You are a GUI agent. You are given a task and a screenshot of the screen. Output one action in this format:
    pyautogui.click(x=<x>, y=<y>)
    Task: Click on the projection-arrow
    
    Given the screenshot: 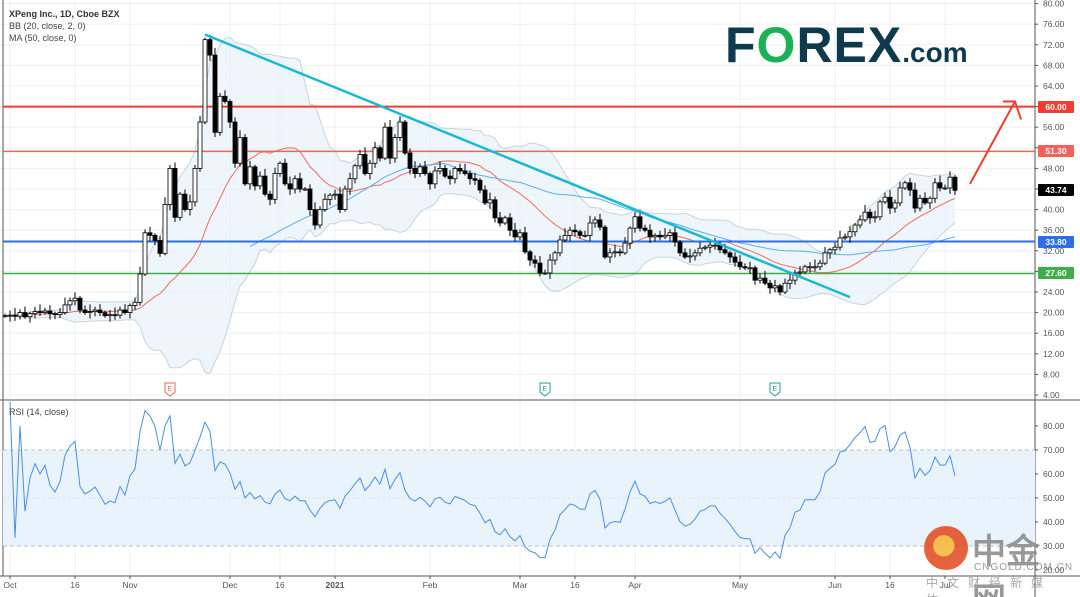 What is the action you would take?
    pyautogui.click(x=992, y=142)
    